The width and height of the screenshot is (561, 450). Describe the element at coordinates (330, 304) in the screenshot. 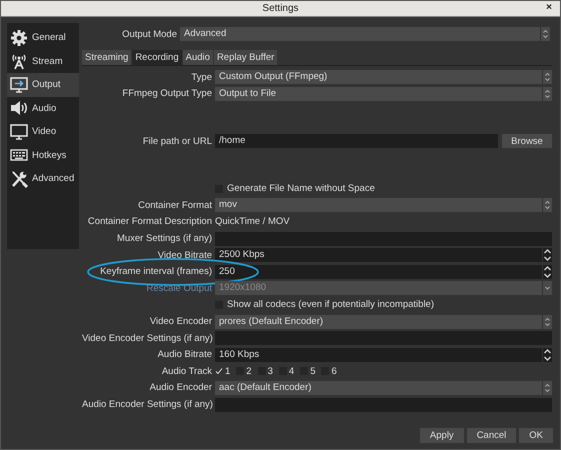

I see `checkbox-label: Show all codecs (even if potentially incompatible)` at that location.